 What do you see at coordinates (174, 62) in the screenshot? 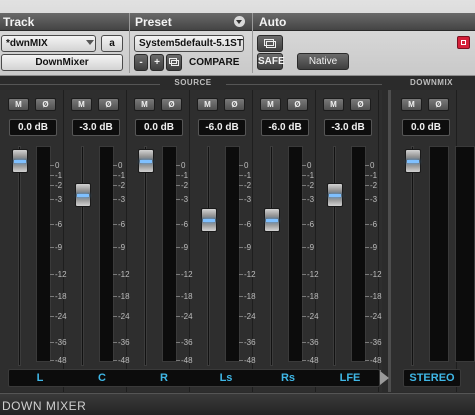
I see `preset-library-icon` at bounding box center [174, 62].